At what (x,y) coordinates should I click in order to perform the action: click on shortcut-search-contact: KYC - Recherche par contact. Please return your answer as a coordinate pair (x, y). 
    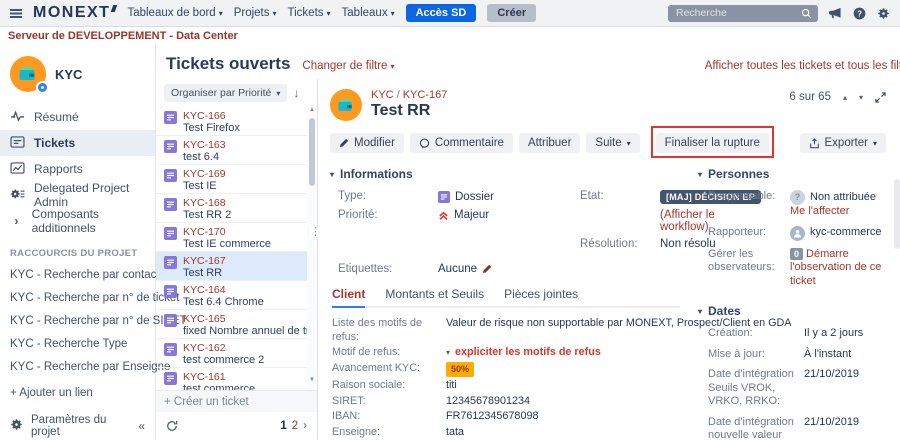
    Looking at the image, I should click on (80, 275).